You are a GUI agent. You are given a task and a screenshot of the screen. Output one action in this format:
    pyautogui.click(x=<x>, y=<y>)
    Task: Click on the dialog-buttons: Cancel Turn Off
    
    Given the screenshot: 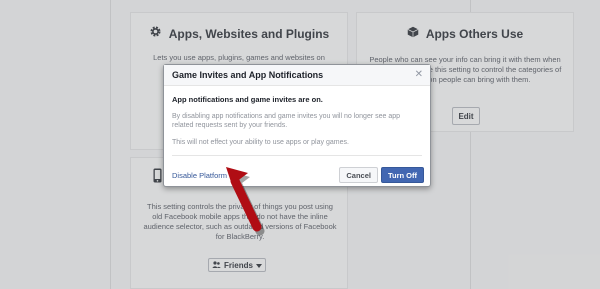 What is the action you would take?
    pyautogui.click(x=381, y=175)
    